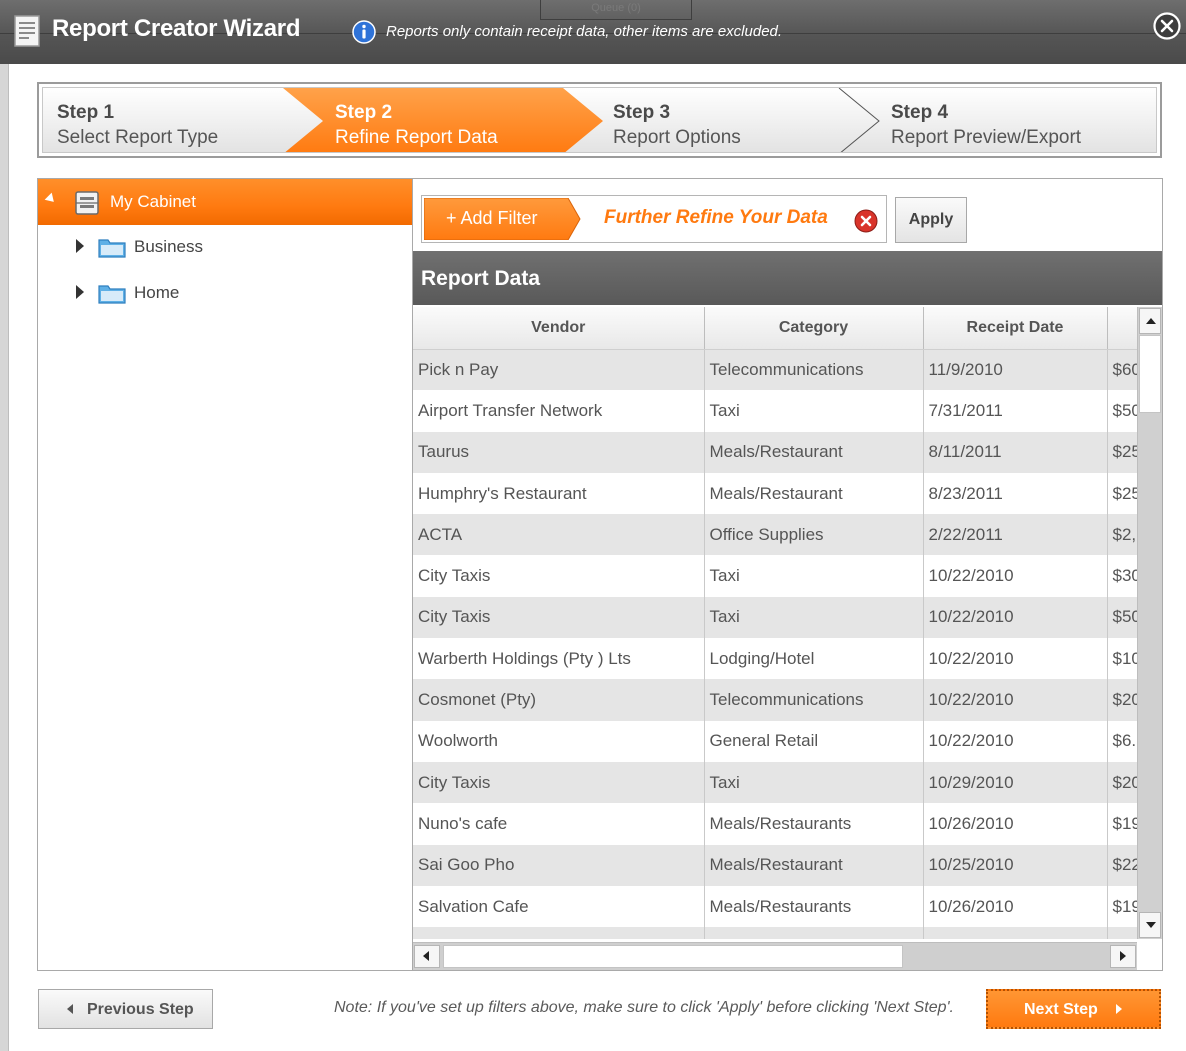 This screenshot has width=1186, height=1051. I want to click on cell-vendor: ACTA, so click(559, 535).